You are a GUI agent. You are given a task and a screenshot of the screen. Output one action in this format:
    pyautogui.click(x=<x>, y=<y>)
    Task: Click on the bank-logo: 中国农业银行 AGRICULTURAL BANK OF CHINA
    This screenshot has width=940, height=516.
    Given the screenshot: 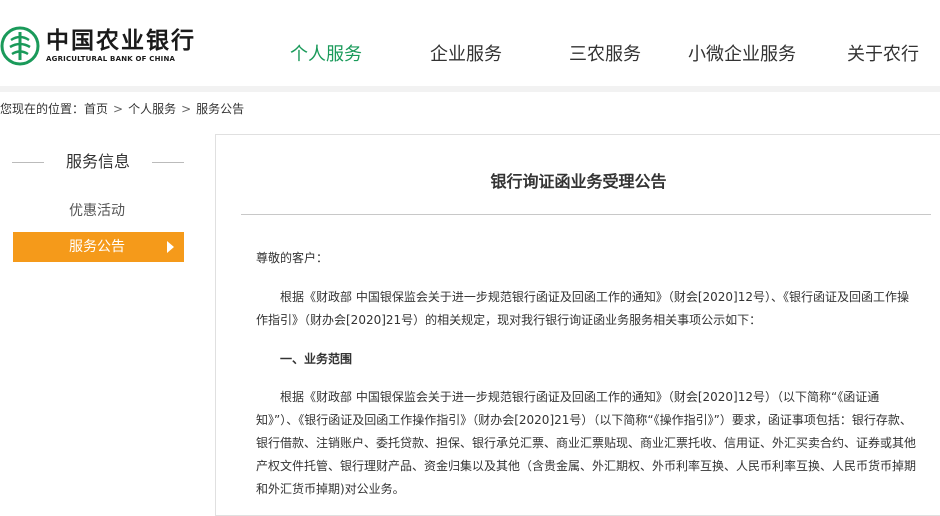 What is the action you would take?
    pyautogui.click(x=98, y=46)
    